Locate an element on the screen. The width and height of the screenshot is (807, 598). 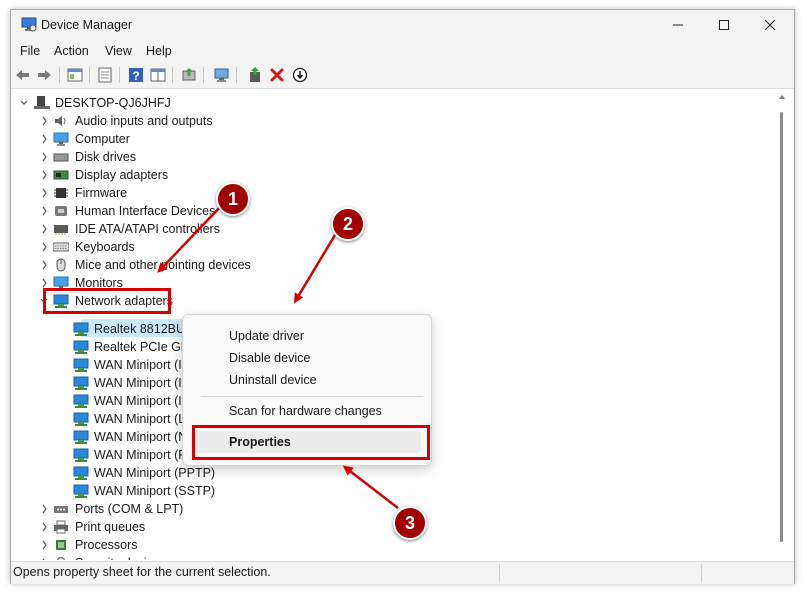
mouse-icon is located at coordinates (61, 265).